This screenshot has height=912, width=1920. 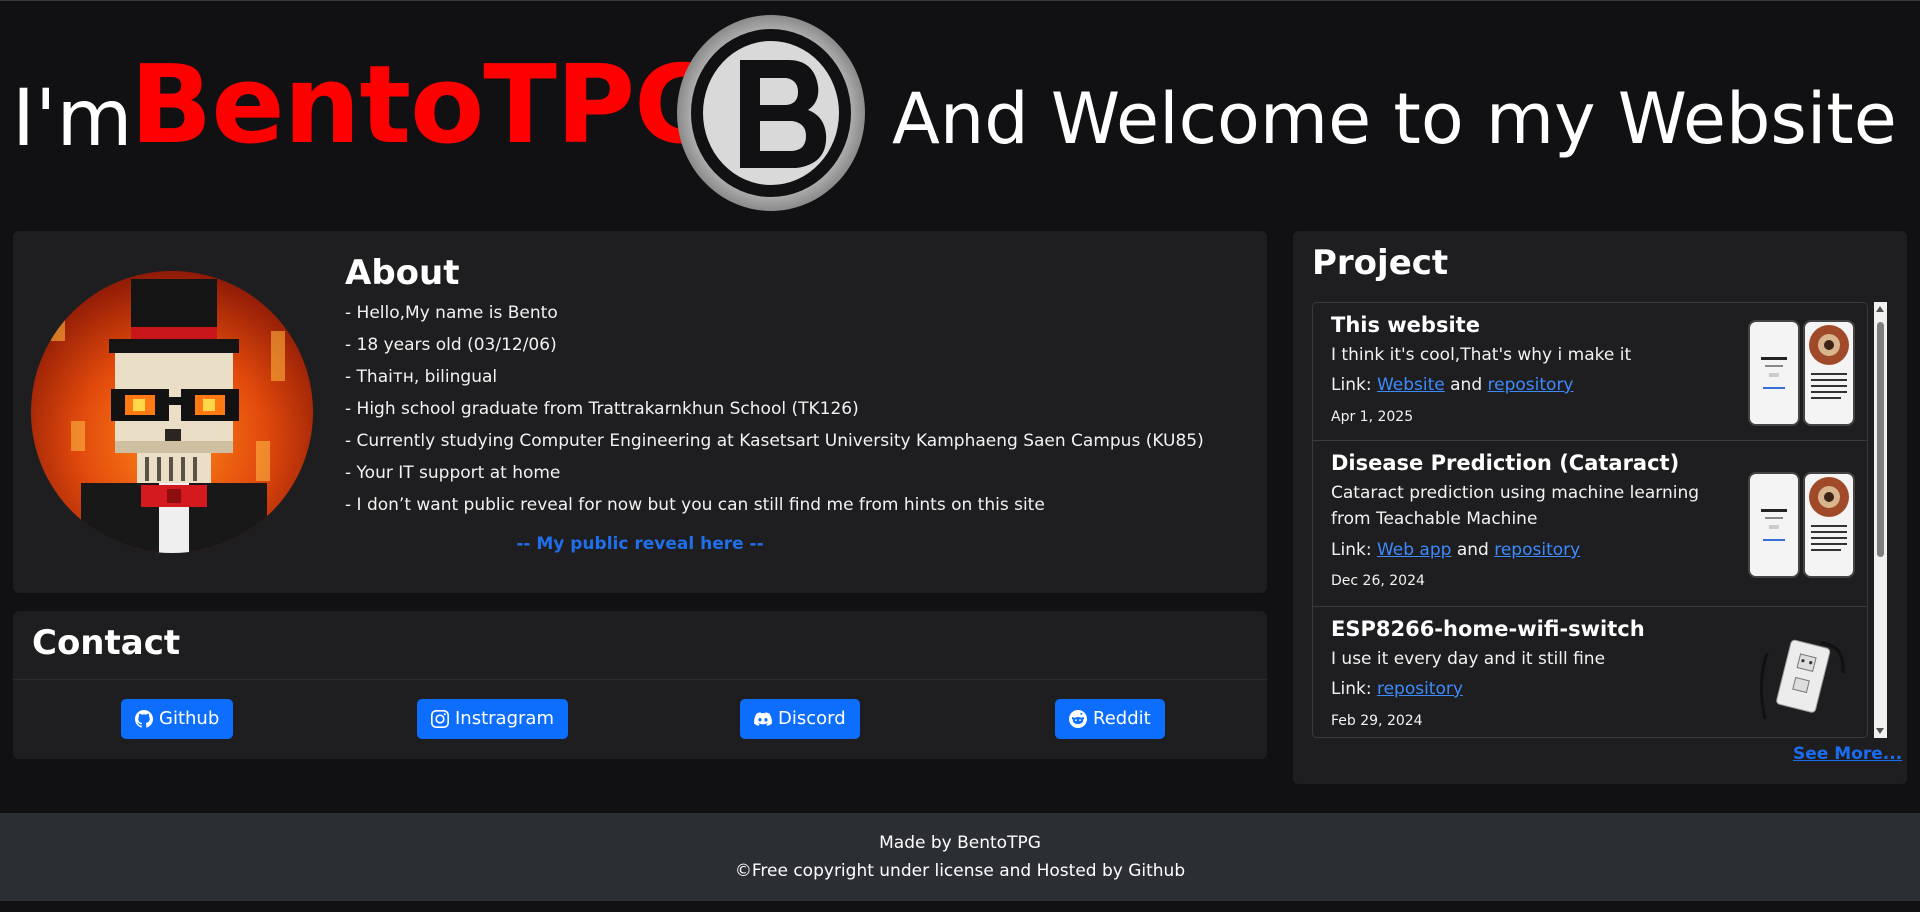 What do you see at coordinates (451, 313) in the screenshot?
I see `about-line-name: - Hello,My name is Bento` at bounding box center [451, 313].